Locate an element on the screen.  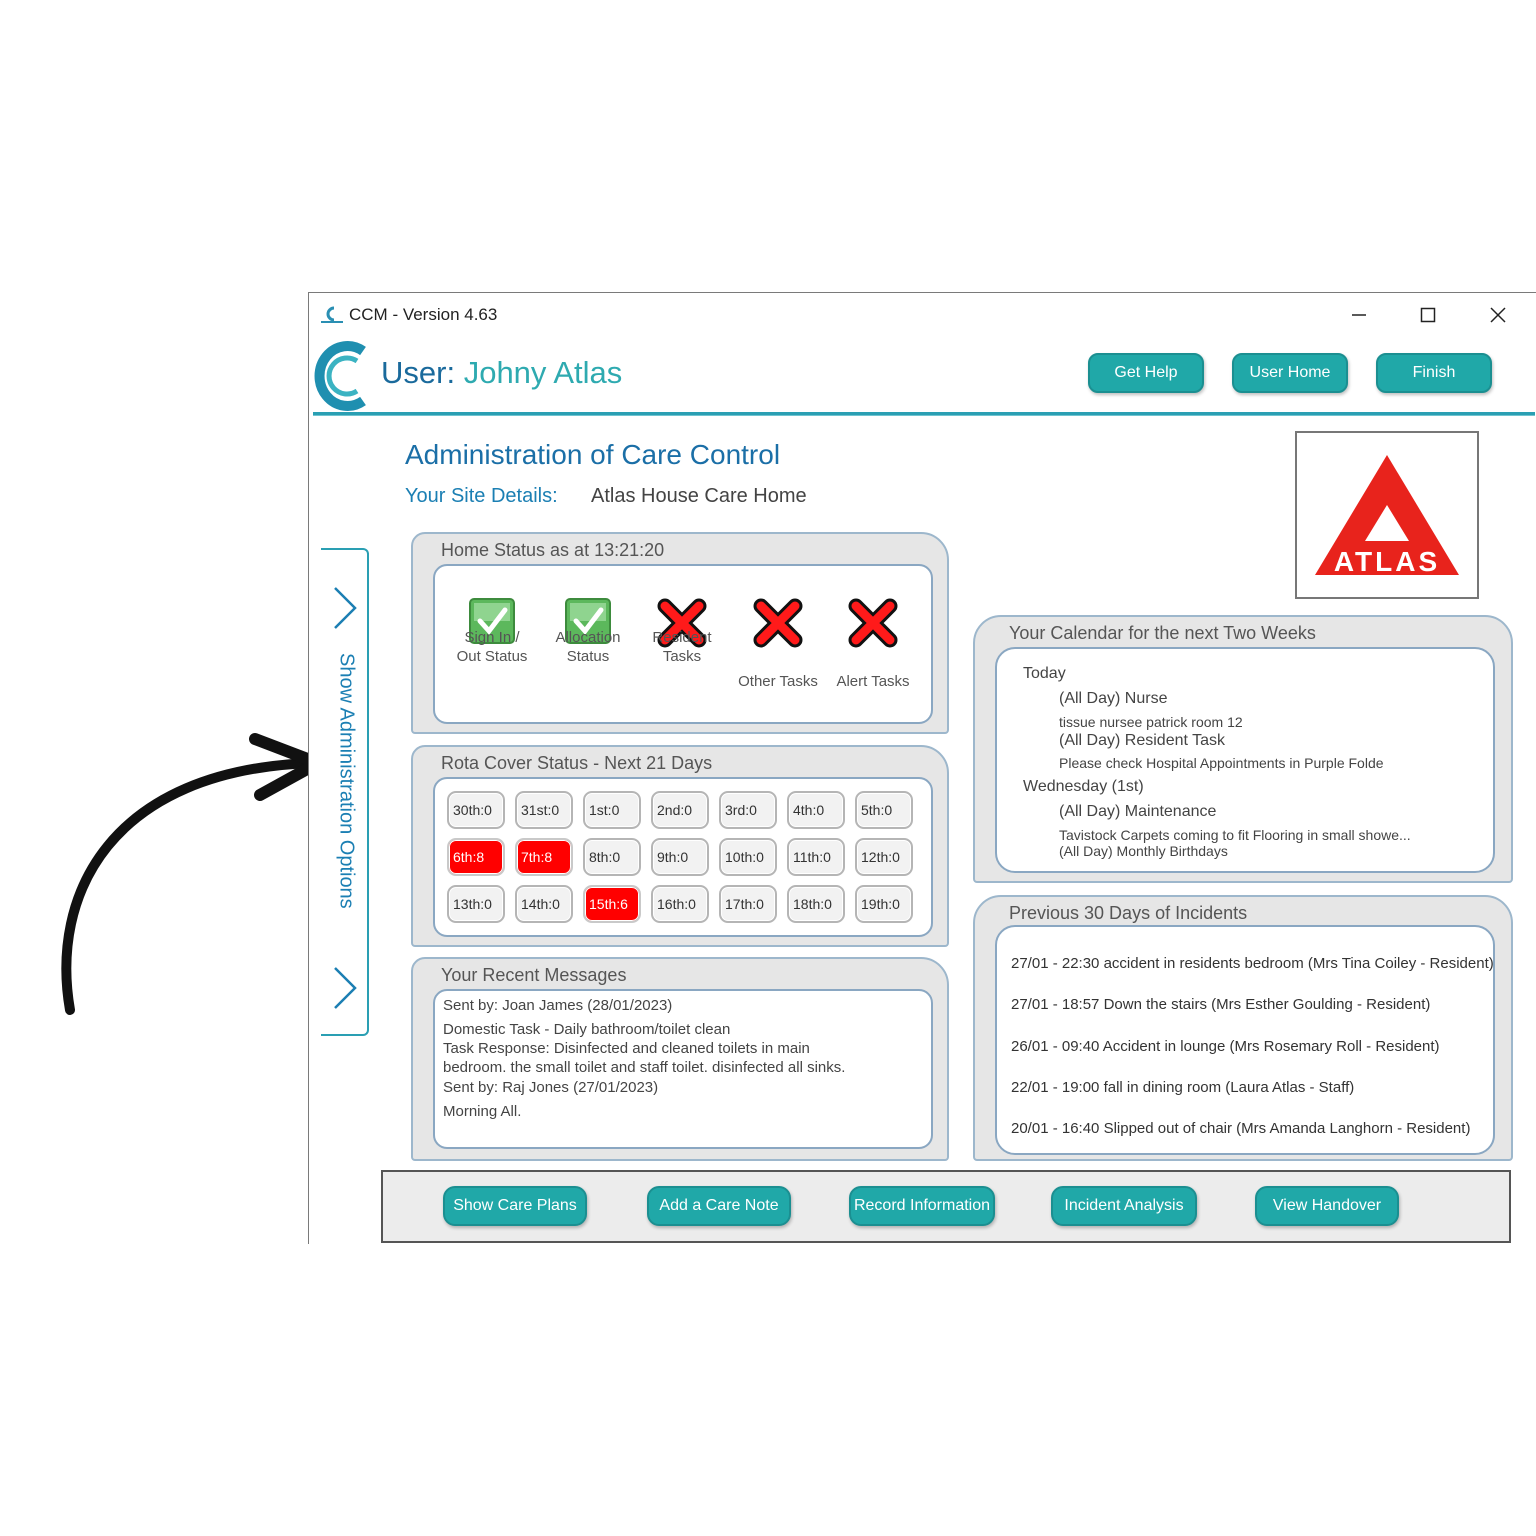
calendar-event: (All Day) Monthly Birthdays is located at coordinates (1143, 851).